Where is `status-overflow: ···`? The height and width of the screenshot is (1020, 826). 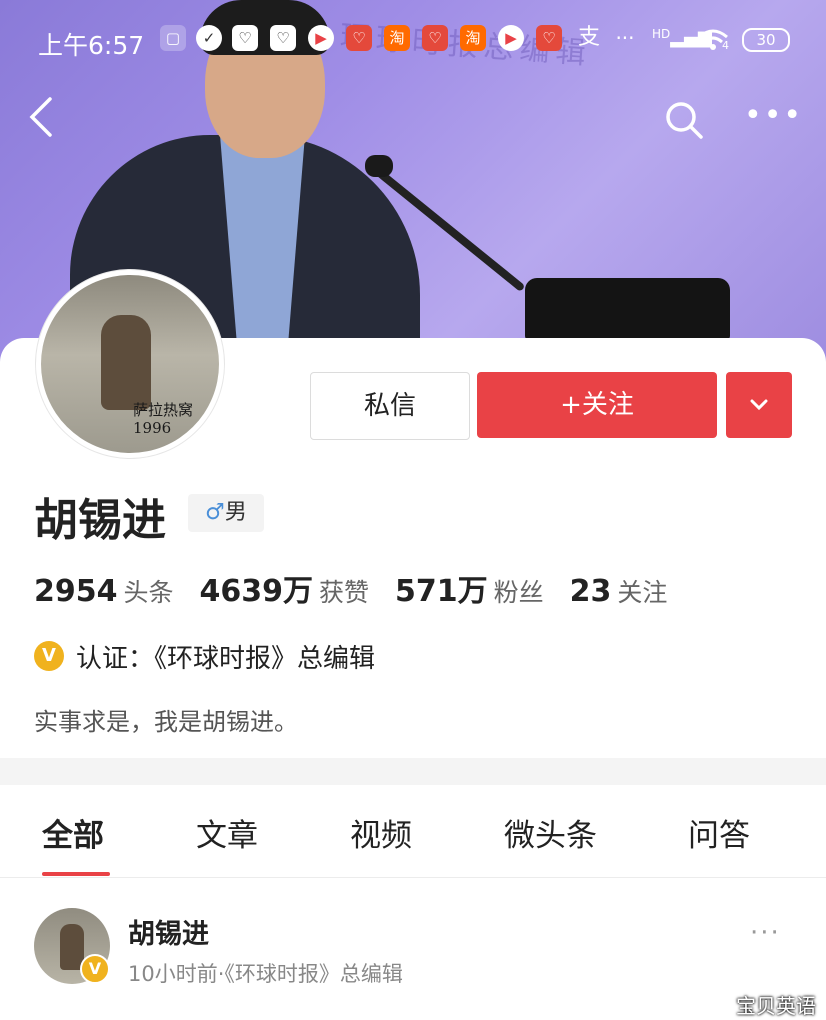 status-overflow: ··· is located at coordinates (625, 38).